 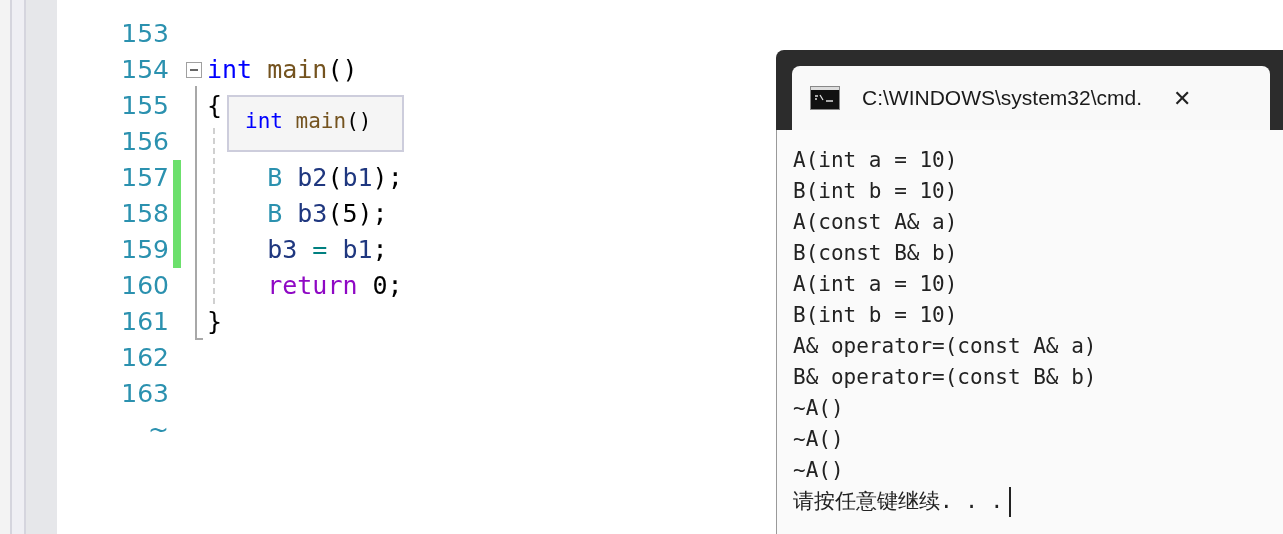 What do you see at coordinates (144, 214) in the screenshot?
I see `line-number: 158` at bounding box center [144, 214].